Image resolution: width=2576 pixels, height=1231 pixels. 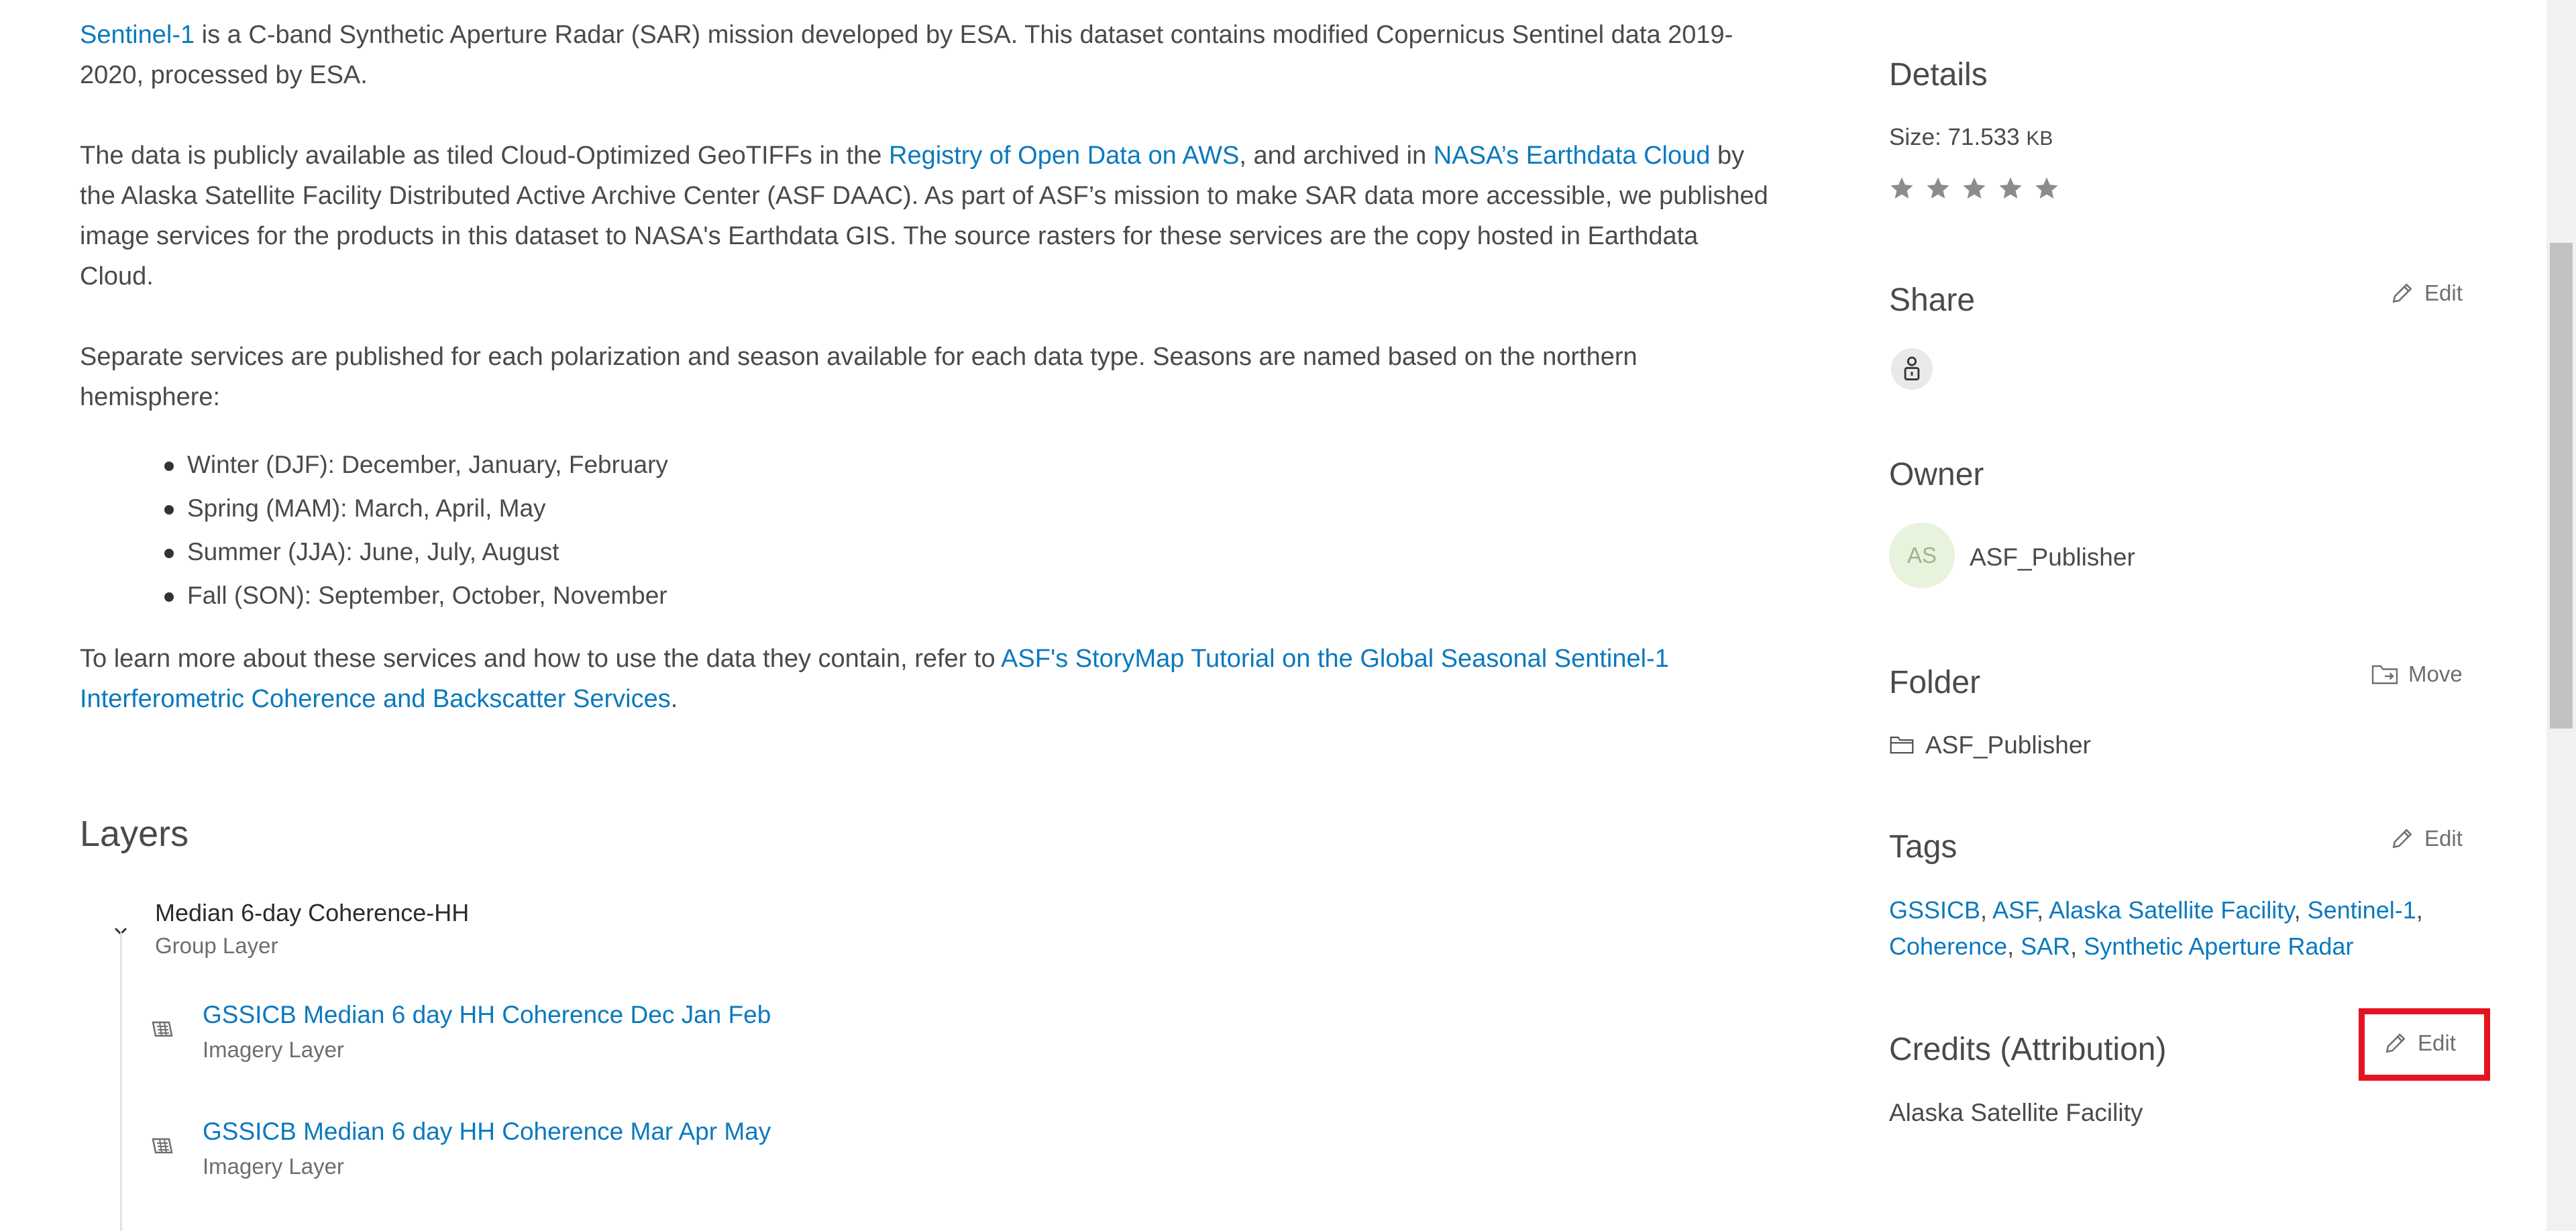 I want to click on credits-value: Alaska Satellite Facility, so click(x=2016, y=1112).